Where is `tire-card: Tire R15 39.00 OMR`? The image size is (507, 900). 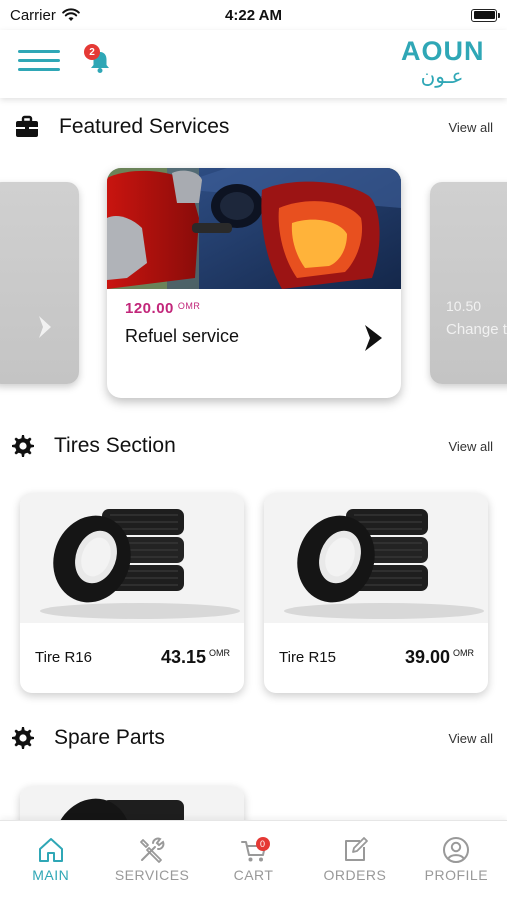 tire-card: Tire R15 39.00 OMR is located at coordinates (376, 593).